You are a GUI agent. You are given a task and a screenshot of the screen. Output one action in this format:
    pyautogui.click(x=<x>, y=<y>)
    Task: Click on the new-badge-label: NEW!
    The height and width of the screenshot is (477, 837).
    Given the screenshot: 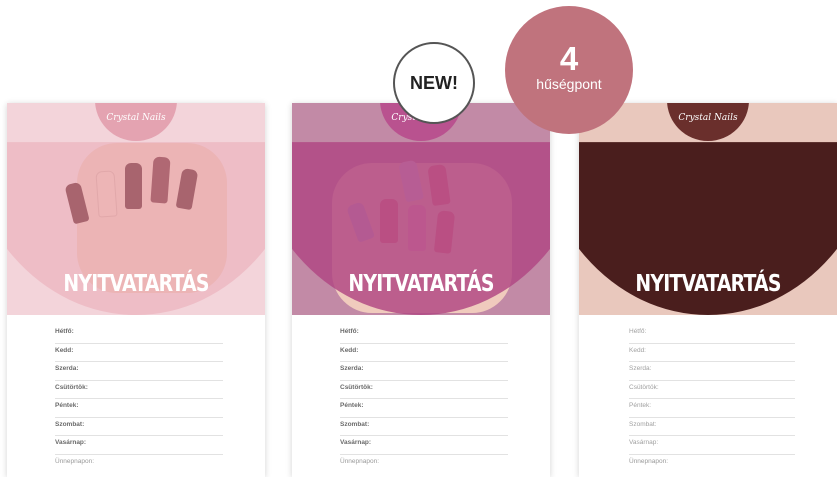 What is the action you would take?
    pyautogui.click(x=434, y=82)
    